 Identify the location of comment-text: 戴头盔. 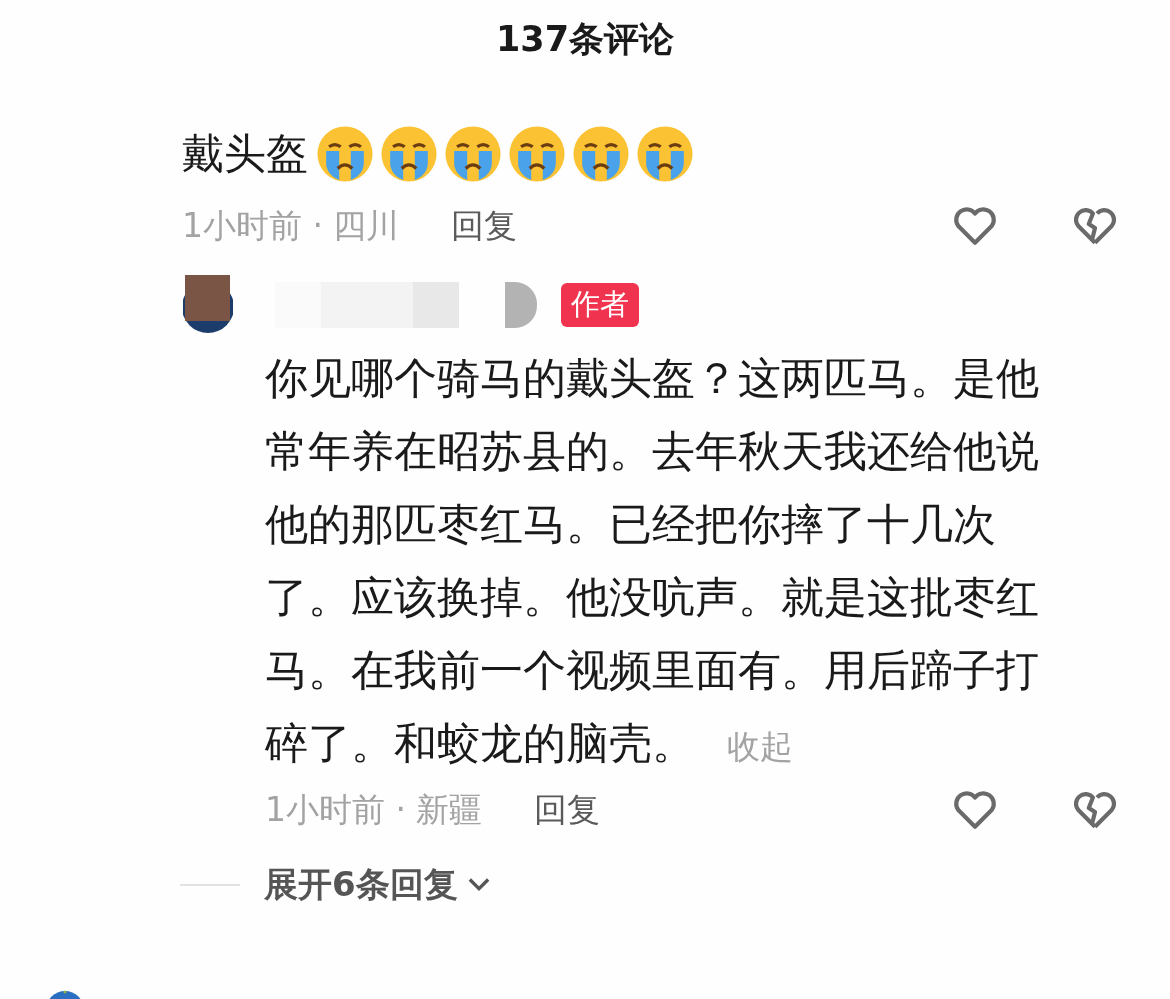
(245, 154).